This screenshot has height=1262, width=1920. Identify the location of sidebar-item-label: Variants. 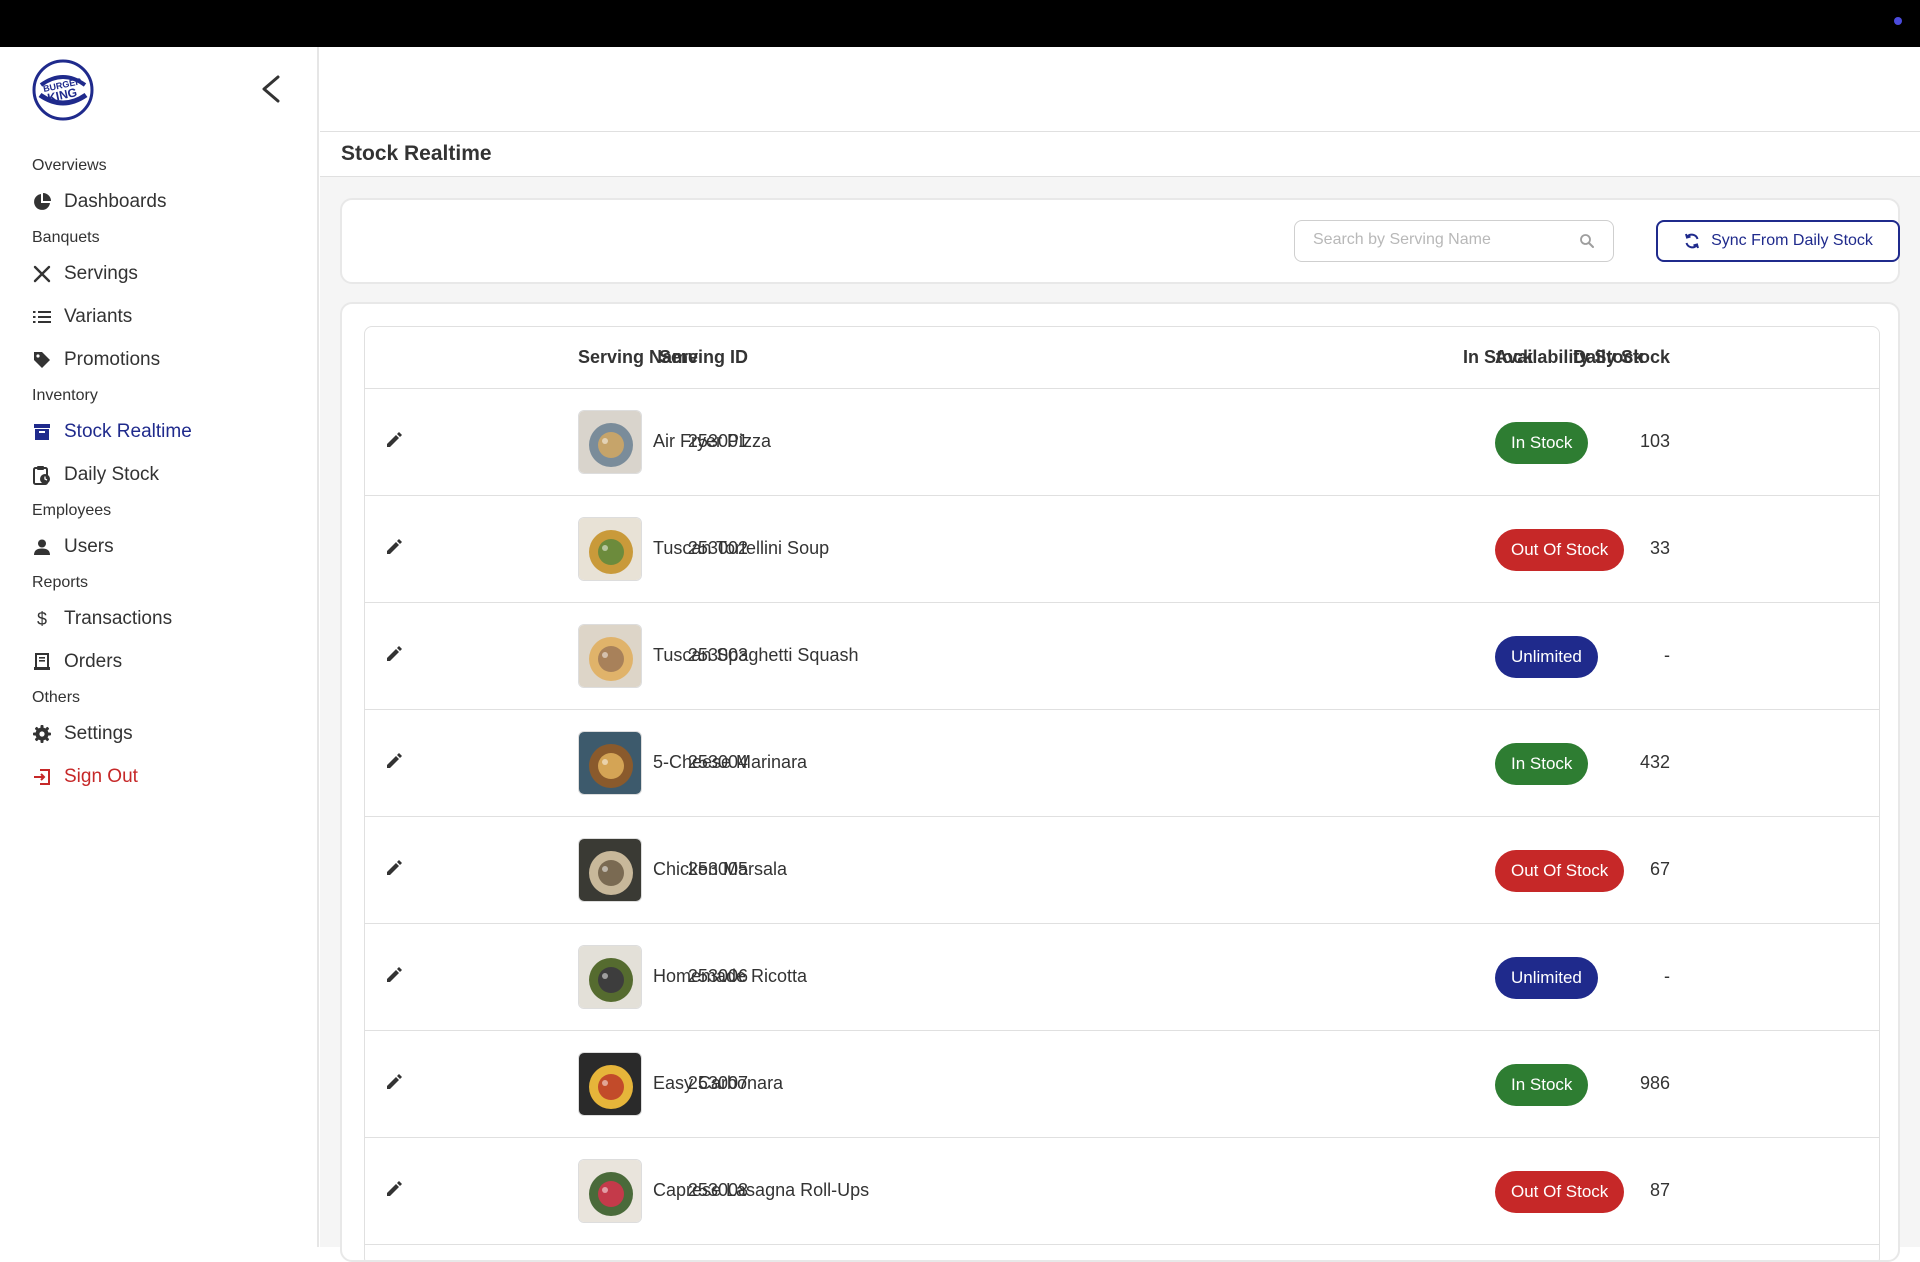
(98, 316).